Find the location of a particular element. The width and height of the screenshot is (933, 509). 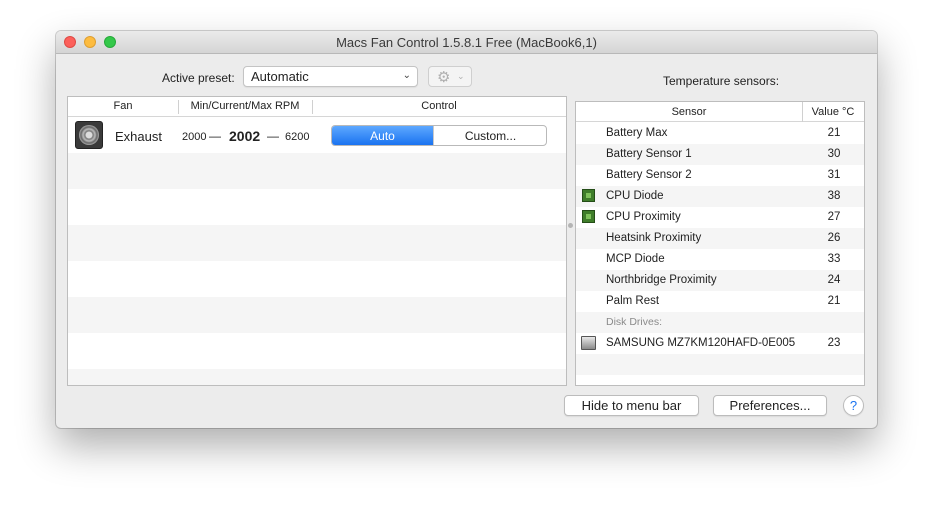

sensor-name: MCP Diode is located at coordinates (635, 259).